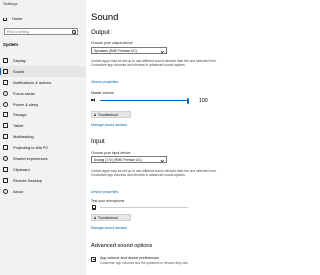 The width and height of the screenshot is (320, 275). I want to click on sidebar-item-power: Power & sleep, so click(43, 104).